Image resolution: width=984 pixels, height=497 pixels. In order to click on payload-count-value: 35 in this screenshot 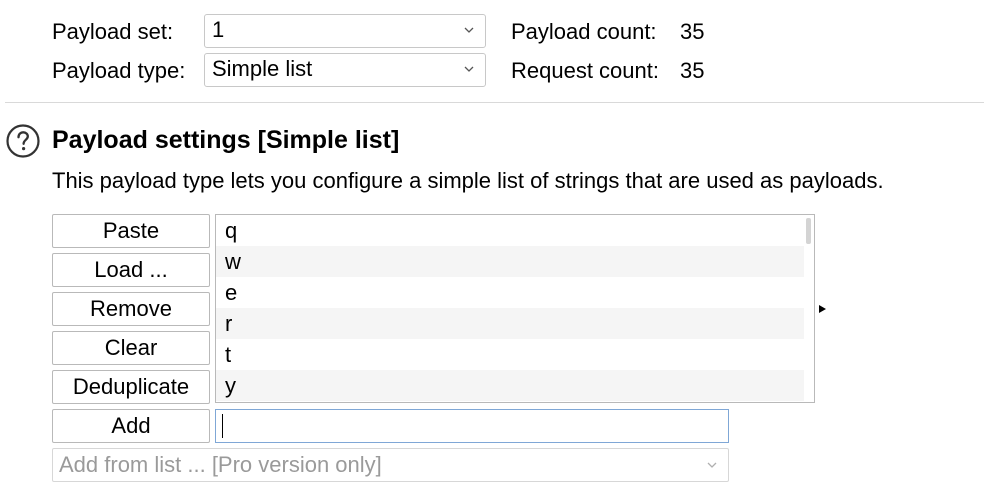, I will do `click(692, 31)`.